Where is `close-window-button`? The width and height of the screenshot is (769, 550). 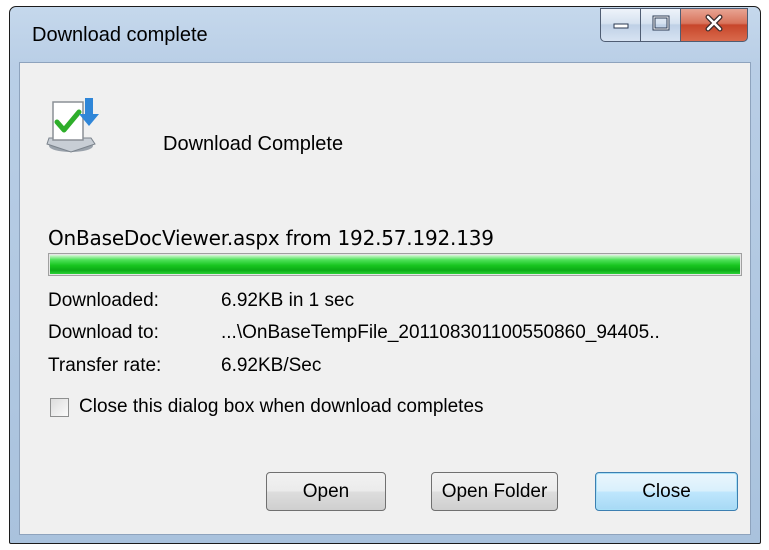 close-window-button is located at coordinates (714, 25).